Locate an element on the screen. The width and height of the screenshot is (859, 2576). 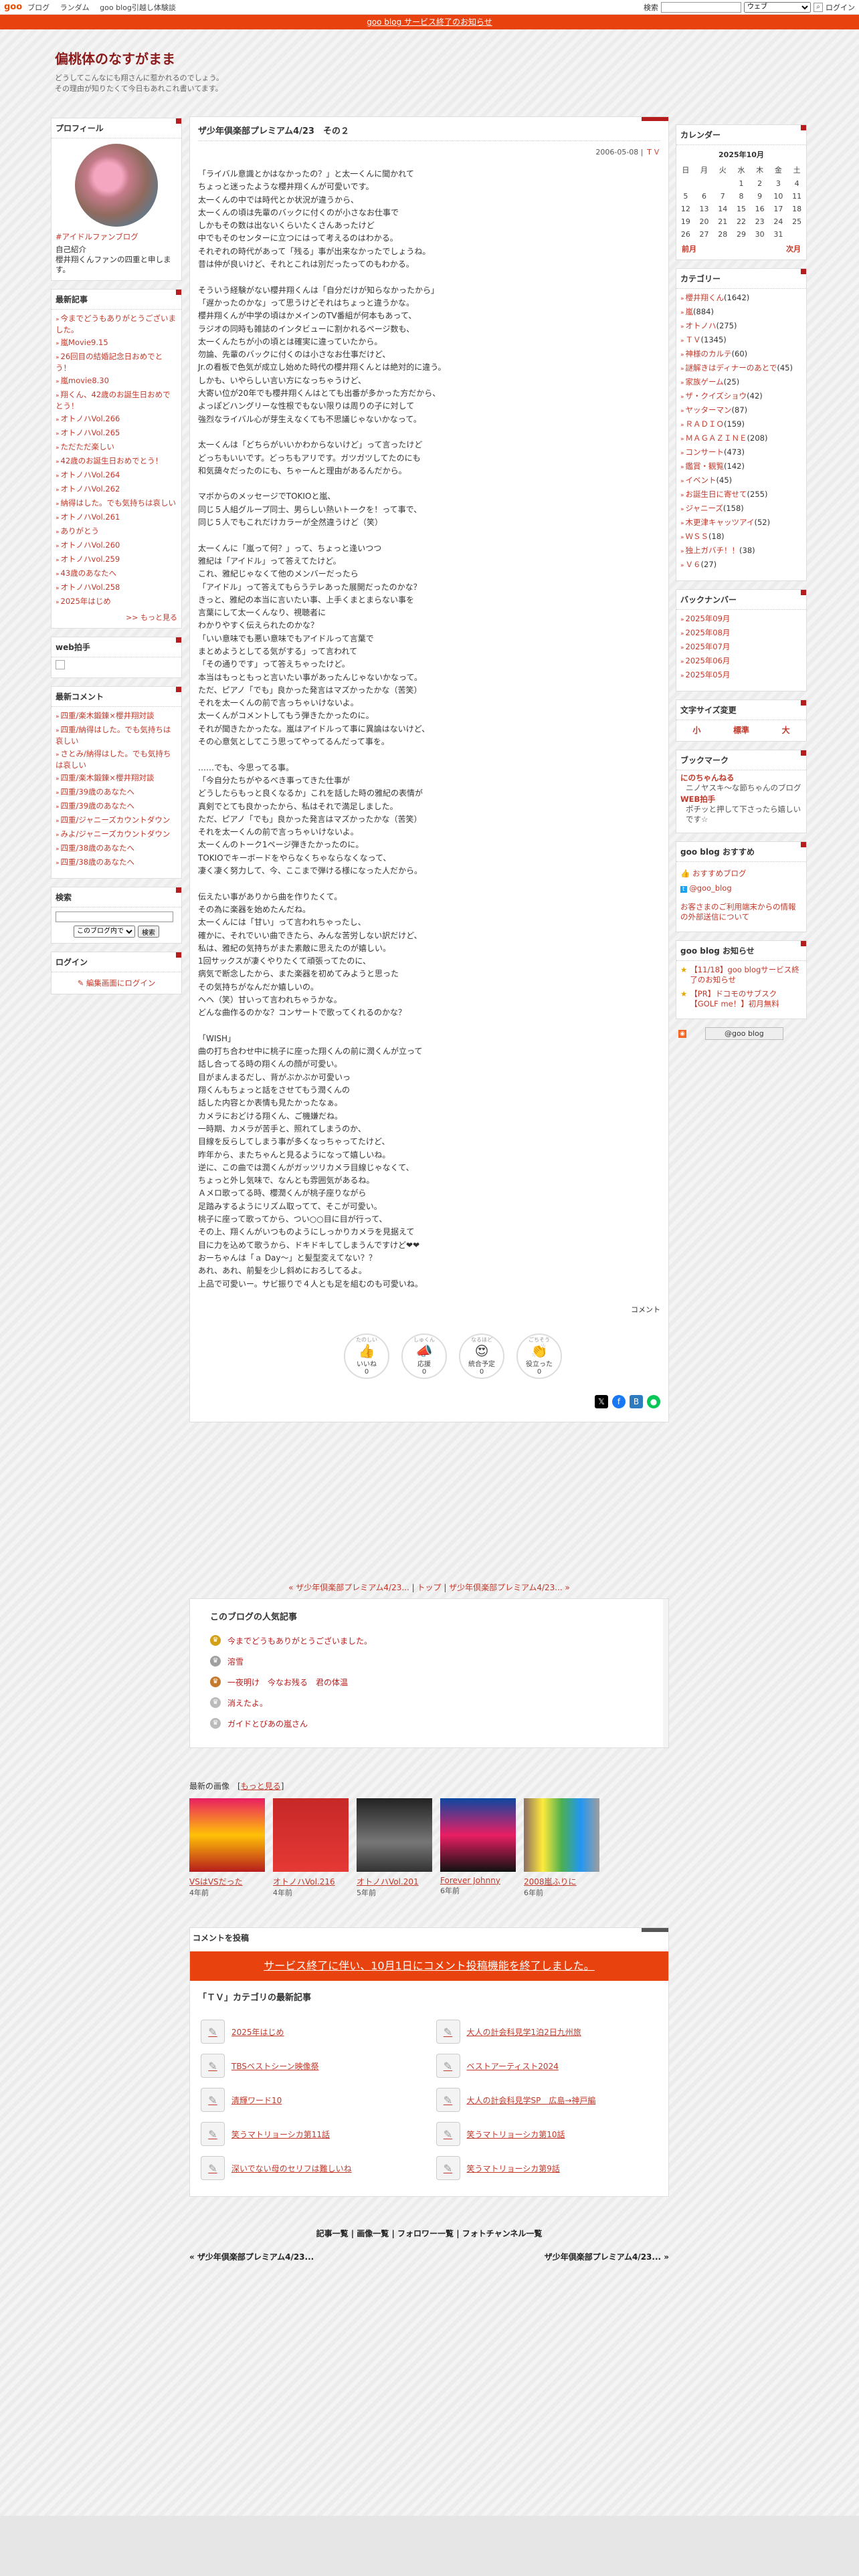
popular-item: ♛ ガイドとびあの嵐さん is located at coordinates (429, 1723).